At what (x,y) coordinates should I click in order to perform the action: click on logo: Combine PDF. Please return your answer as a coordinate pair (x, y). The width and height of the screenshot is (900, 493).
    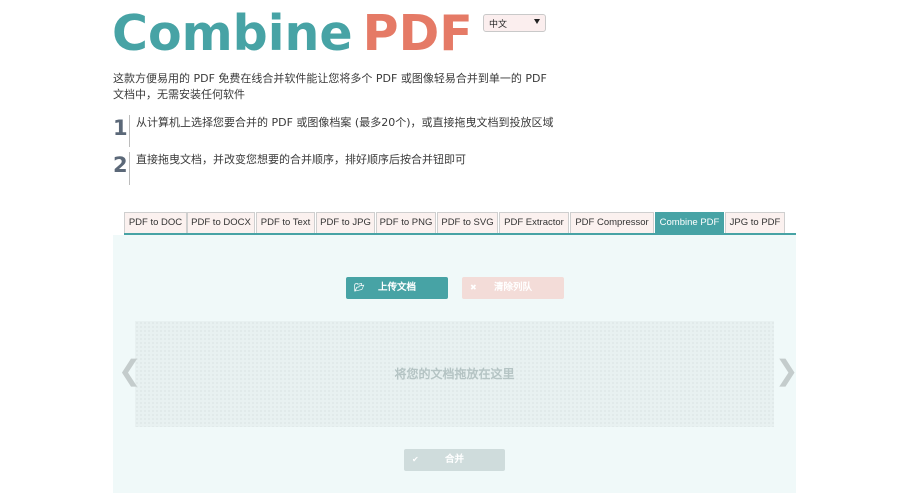
    Looking at the image, I should click on (292, 34).